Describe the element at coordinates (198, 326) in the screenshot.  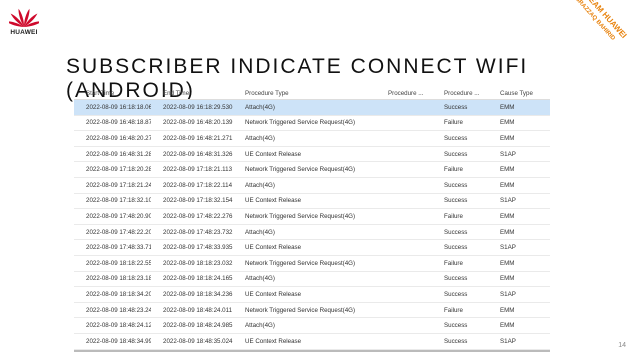
I see `table-cell: 2022-08-09 18:48:24.985` at that location.